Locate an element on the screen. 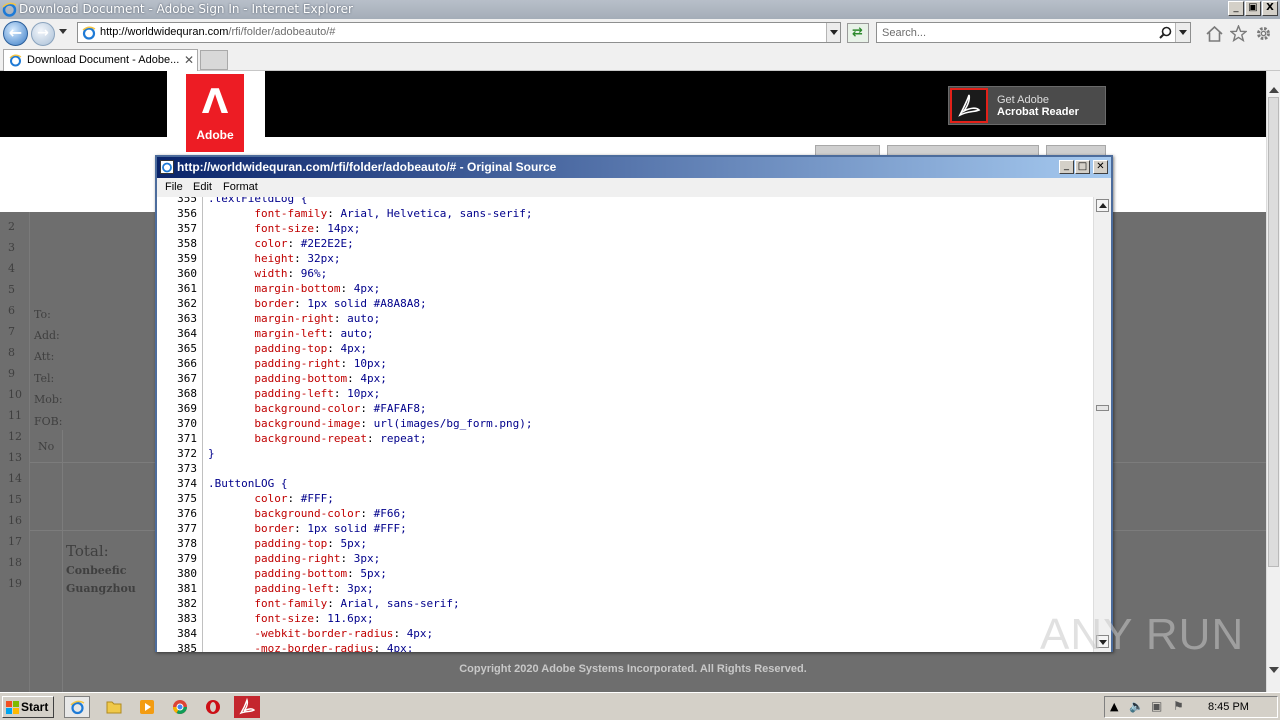 The width and height of the screenshot is (1280, 720). code-text: -webkit-border-radius: 4px; is located at coordinates (320, 633).